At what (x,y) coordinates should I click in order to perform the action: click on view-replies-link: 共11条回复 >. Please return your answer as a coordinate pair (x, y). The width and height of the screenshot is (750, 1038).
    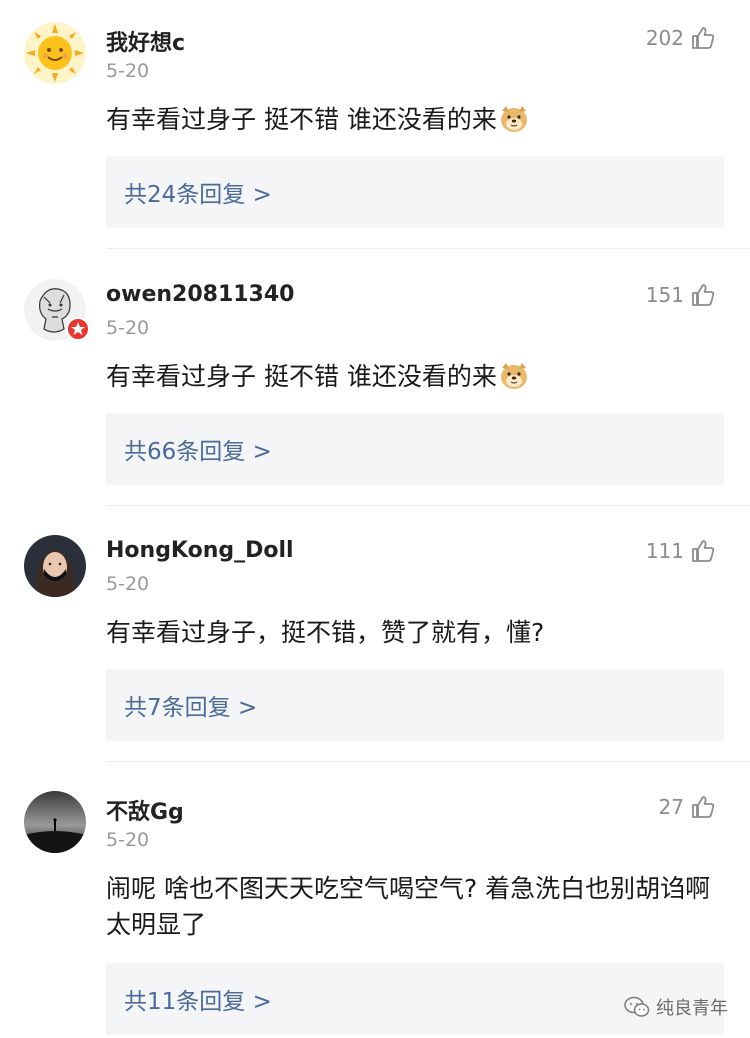
    Looking at the image, I should click on (198, 999).